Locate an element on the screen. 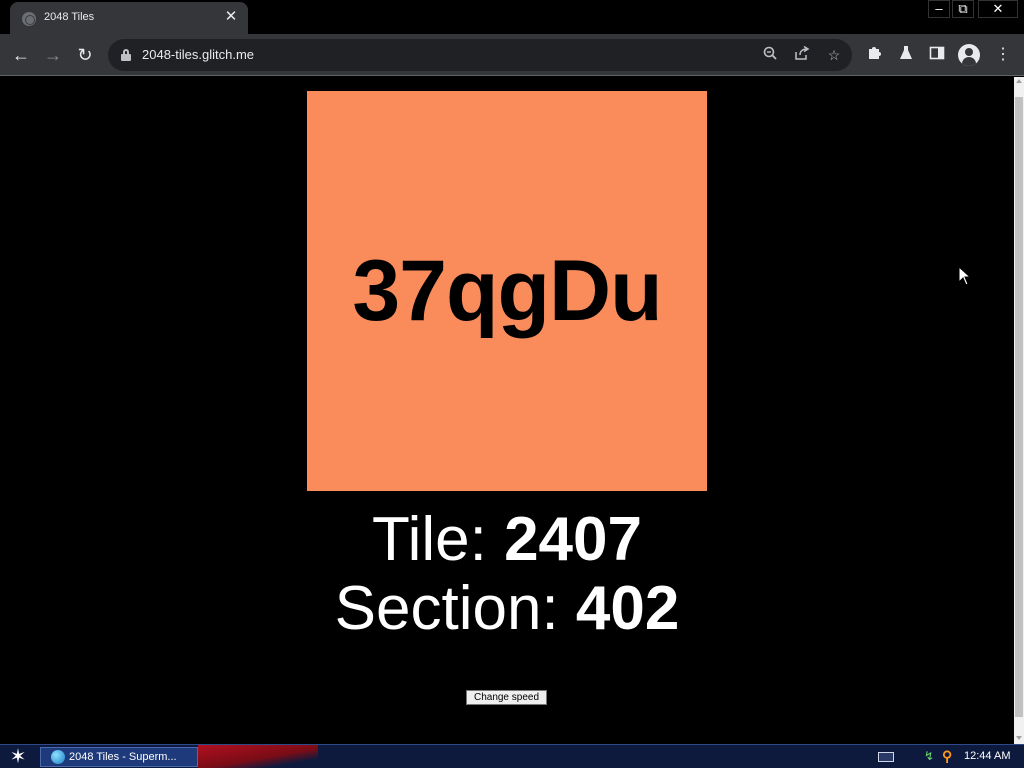  side-panel-icon is located at coordinates (937, 55).